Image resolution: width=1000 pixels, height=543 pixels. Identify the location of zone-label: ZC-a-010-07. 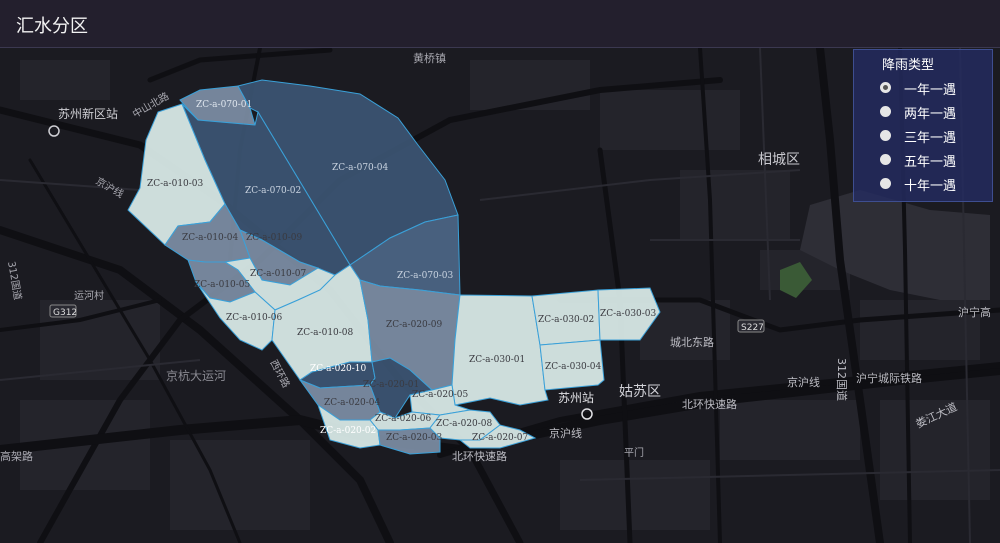
(278, 274).